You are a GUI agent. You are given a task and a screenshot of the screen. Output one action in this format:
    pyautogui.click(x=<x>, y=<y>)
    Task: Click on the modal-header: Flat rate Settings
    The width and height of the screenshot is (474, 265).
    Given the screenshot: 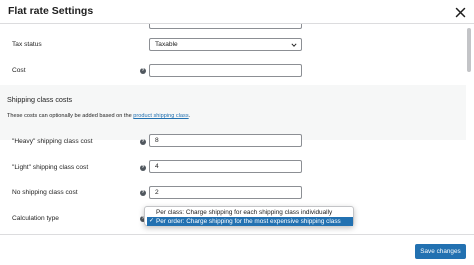 What is the action you would take?
    pyautogui.click(x=237, y=12)
    